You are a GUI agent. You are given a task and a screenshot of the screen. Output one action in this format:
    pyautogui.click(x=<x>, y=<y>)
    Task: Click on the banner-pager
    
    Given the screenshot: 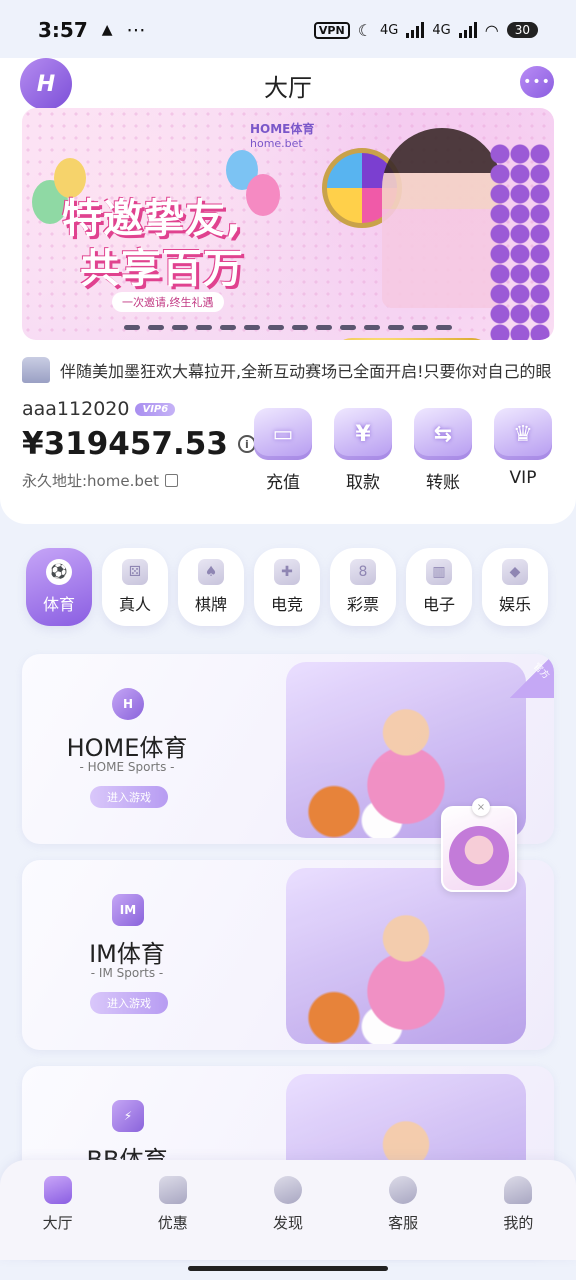 What is the action you would take?
    pyautogui.click(x=288, y=327)
    